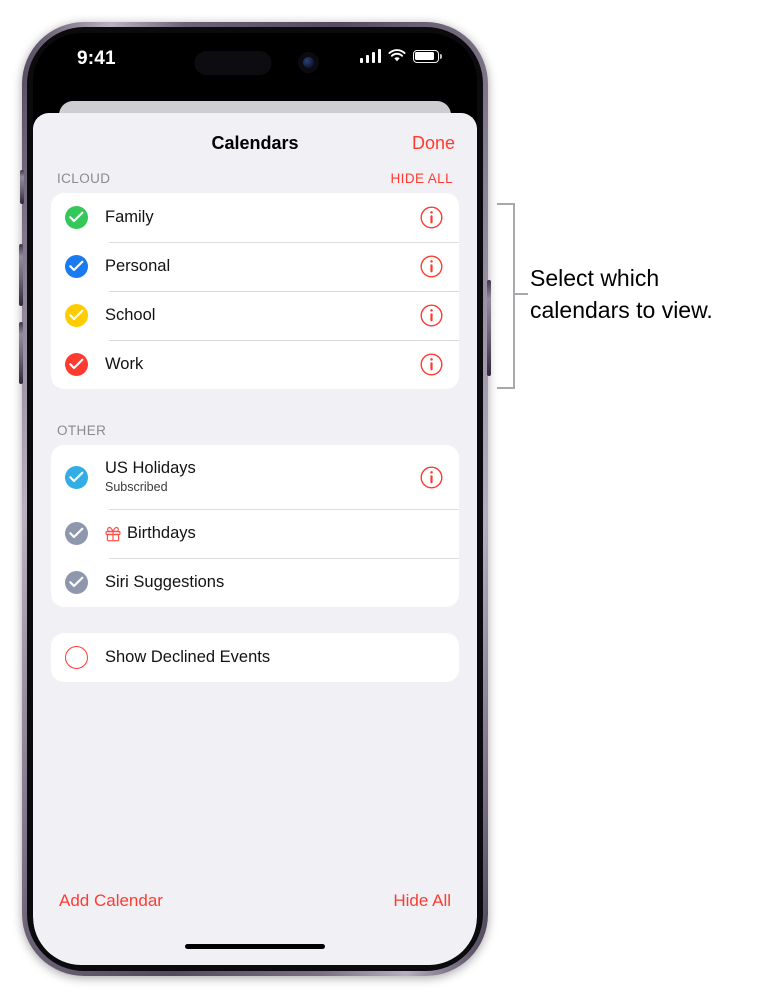  Describe the element at coordinates (506, 296) in the screenshot. I see `callout-bracket` at that location.